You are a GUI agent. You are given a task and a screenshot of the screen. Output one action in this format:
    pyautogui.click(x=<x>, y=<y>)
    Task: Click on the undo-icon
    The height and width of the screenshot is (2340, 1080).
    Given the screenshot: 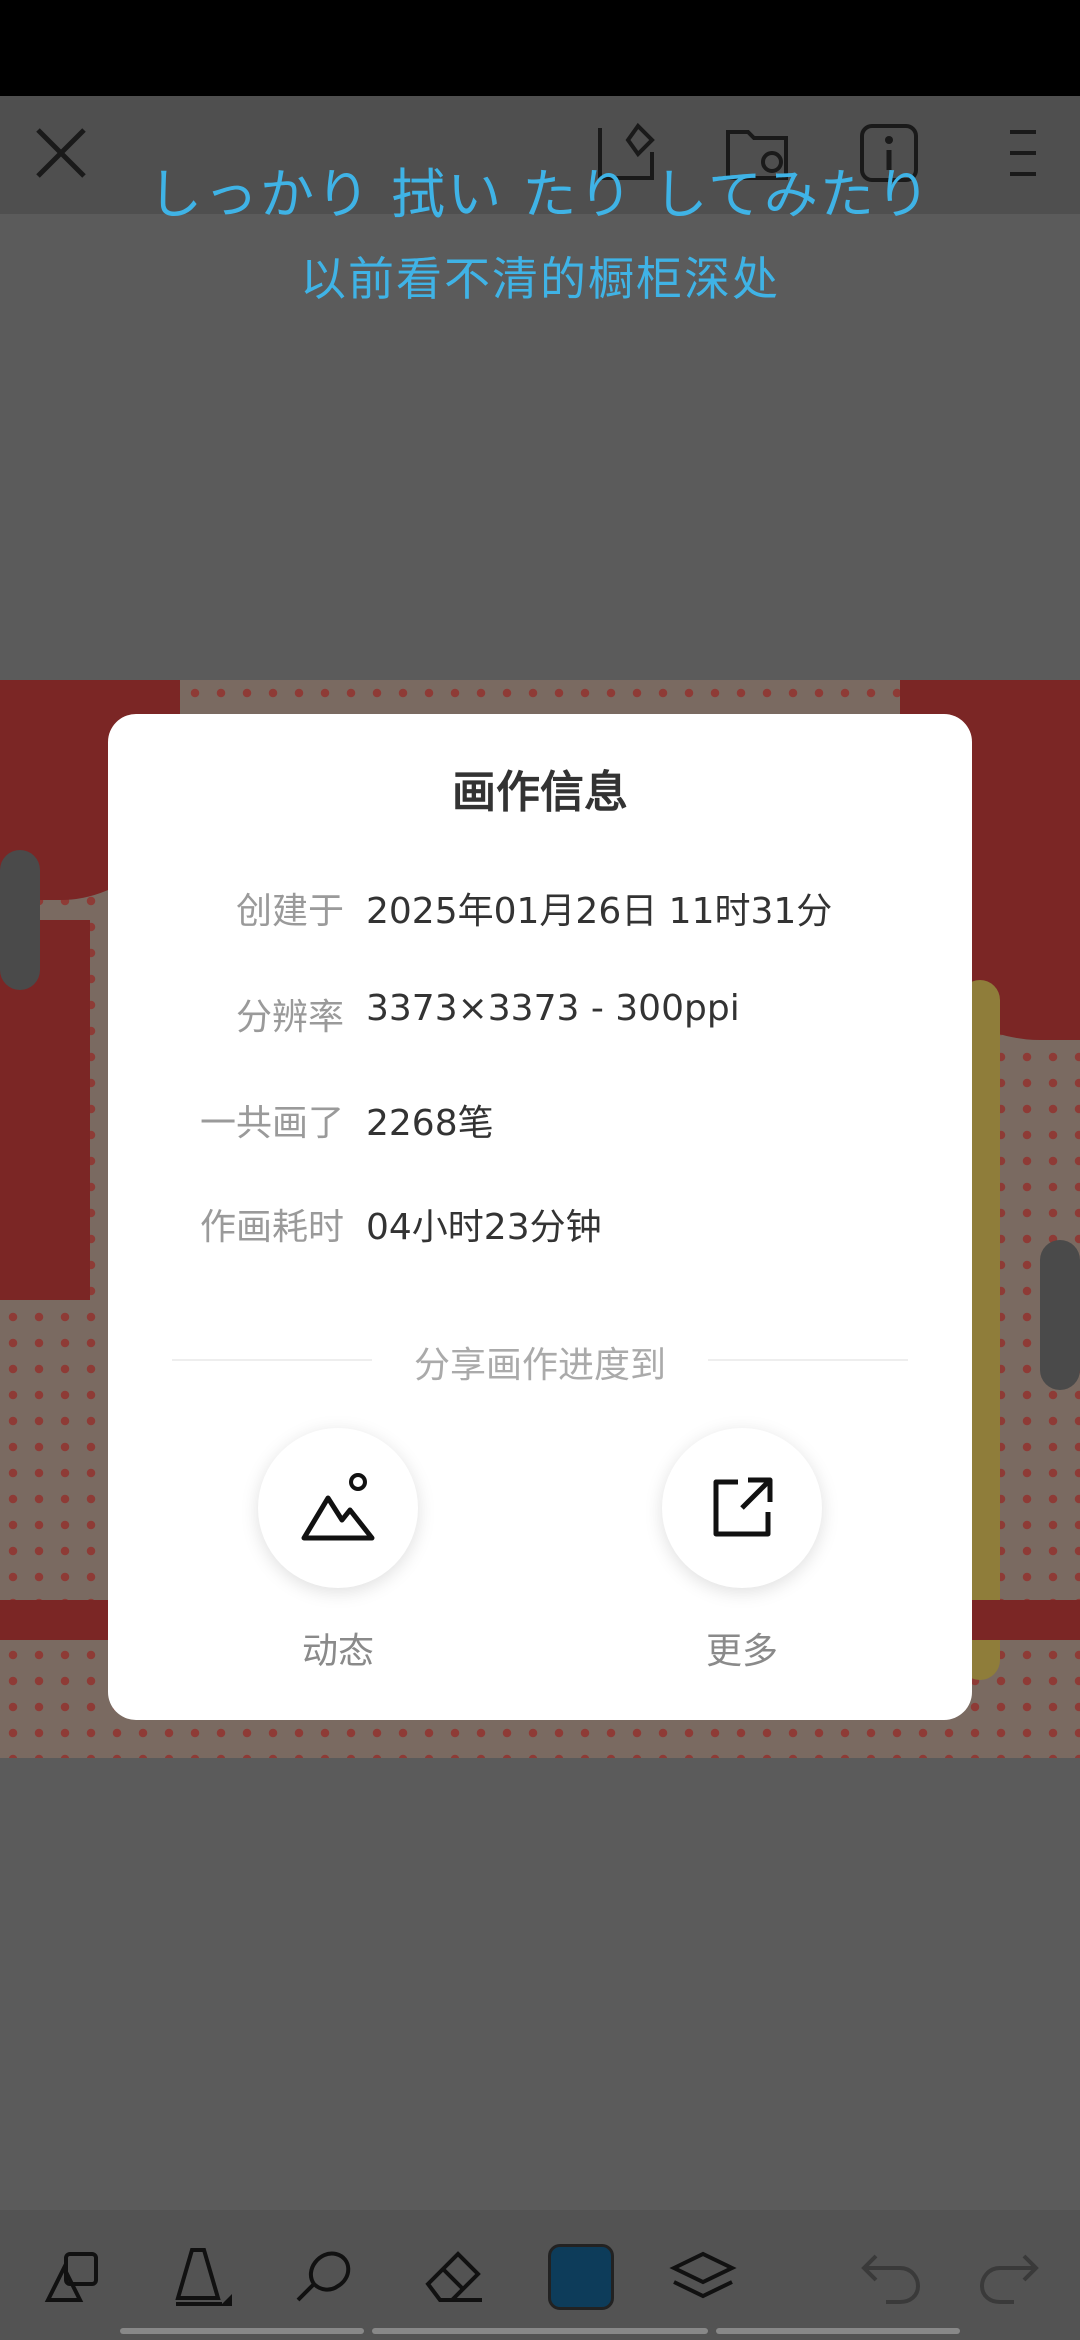 What is the action you would take?
    pyautogui.click(x=891, y=2275)
    